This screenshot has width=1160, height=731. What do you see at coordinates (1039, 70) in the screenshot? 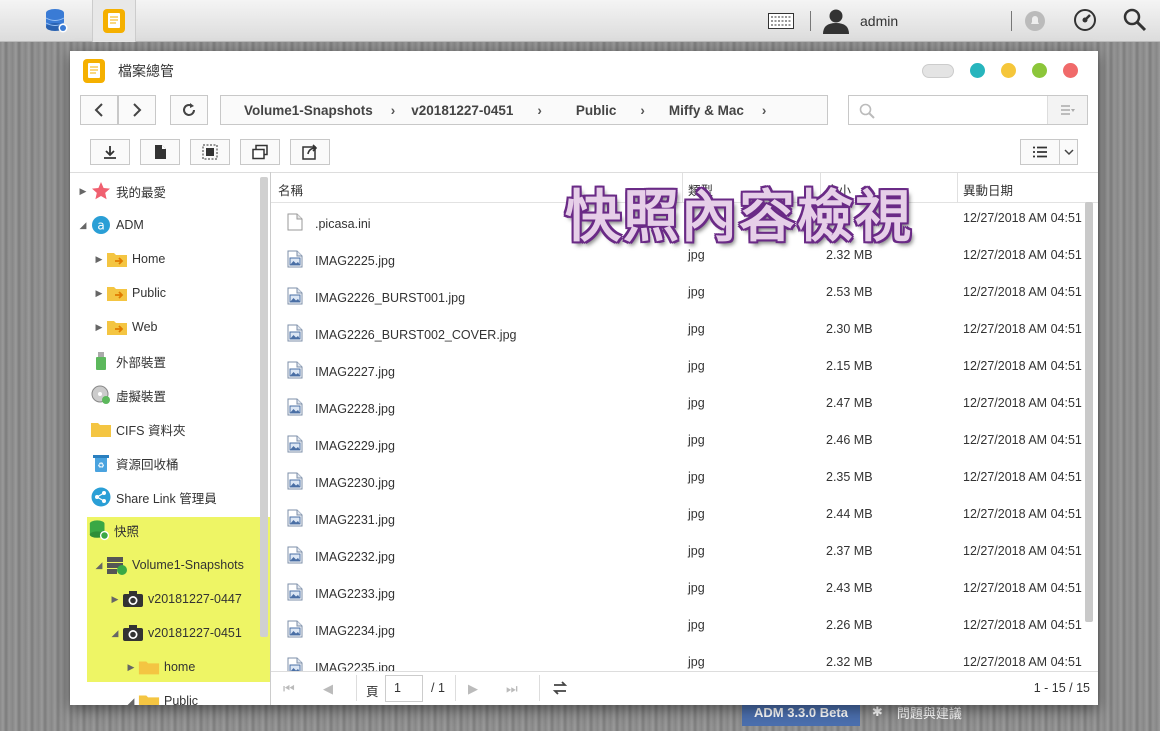
I see `maximize-button` at bounding box center [1039, 70].